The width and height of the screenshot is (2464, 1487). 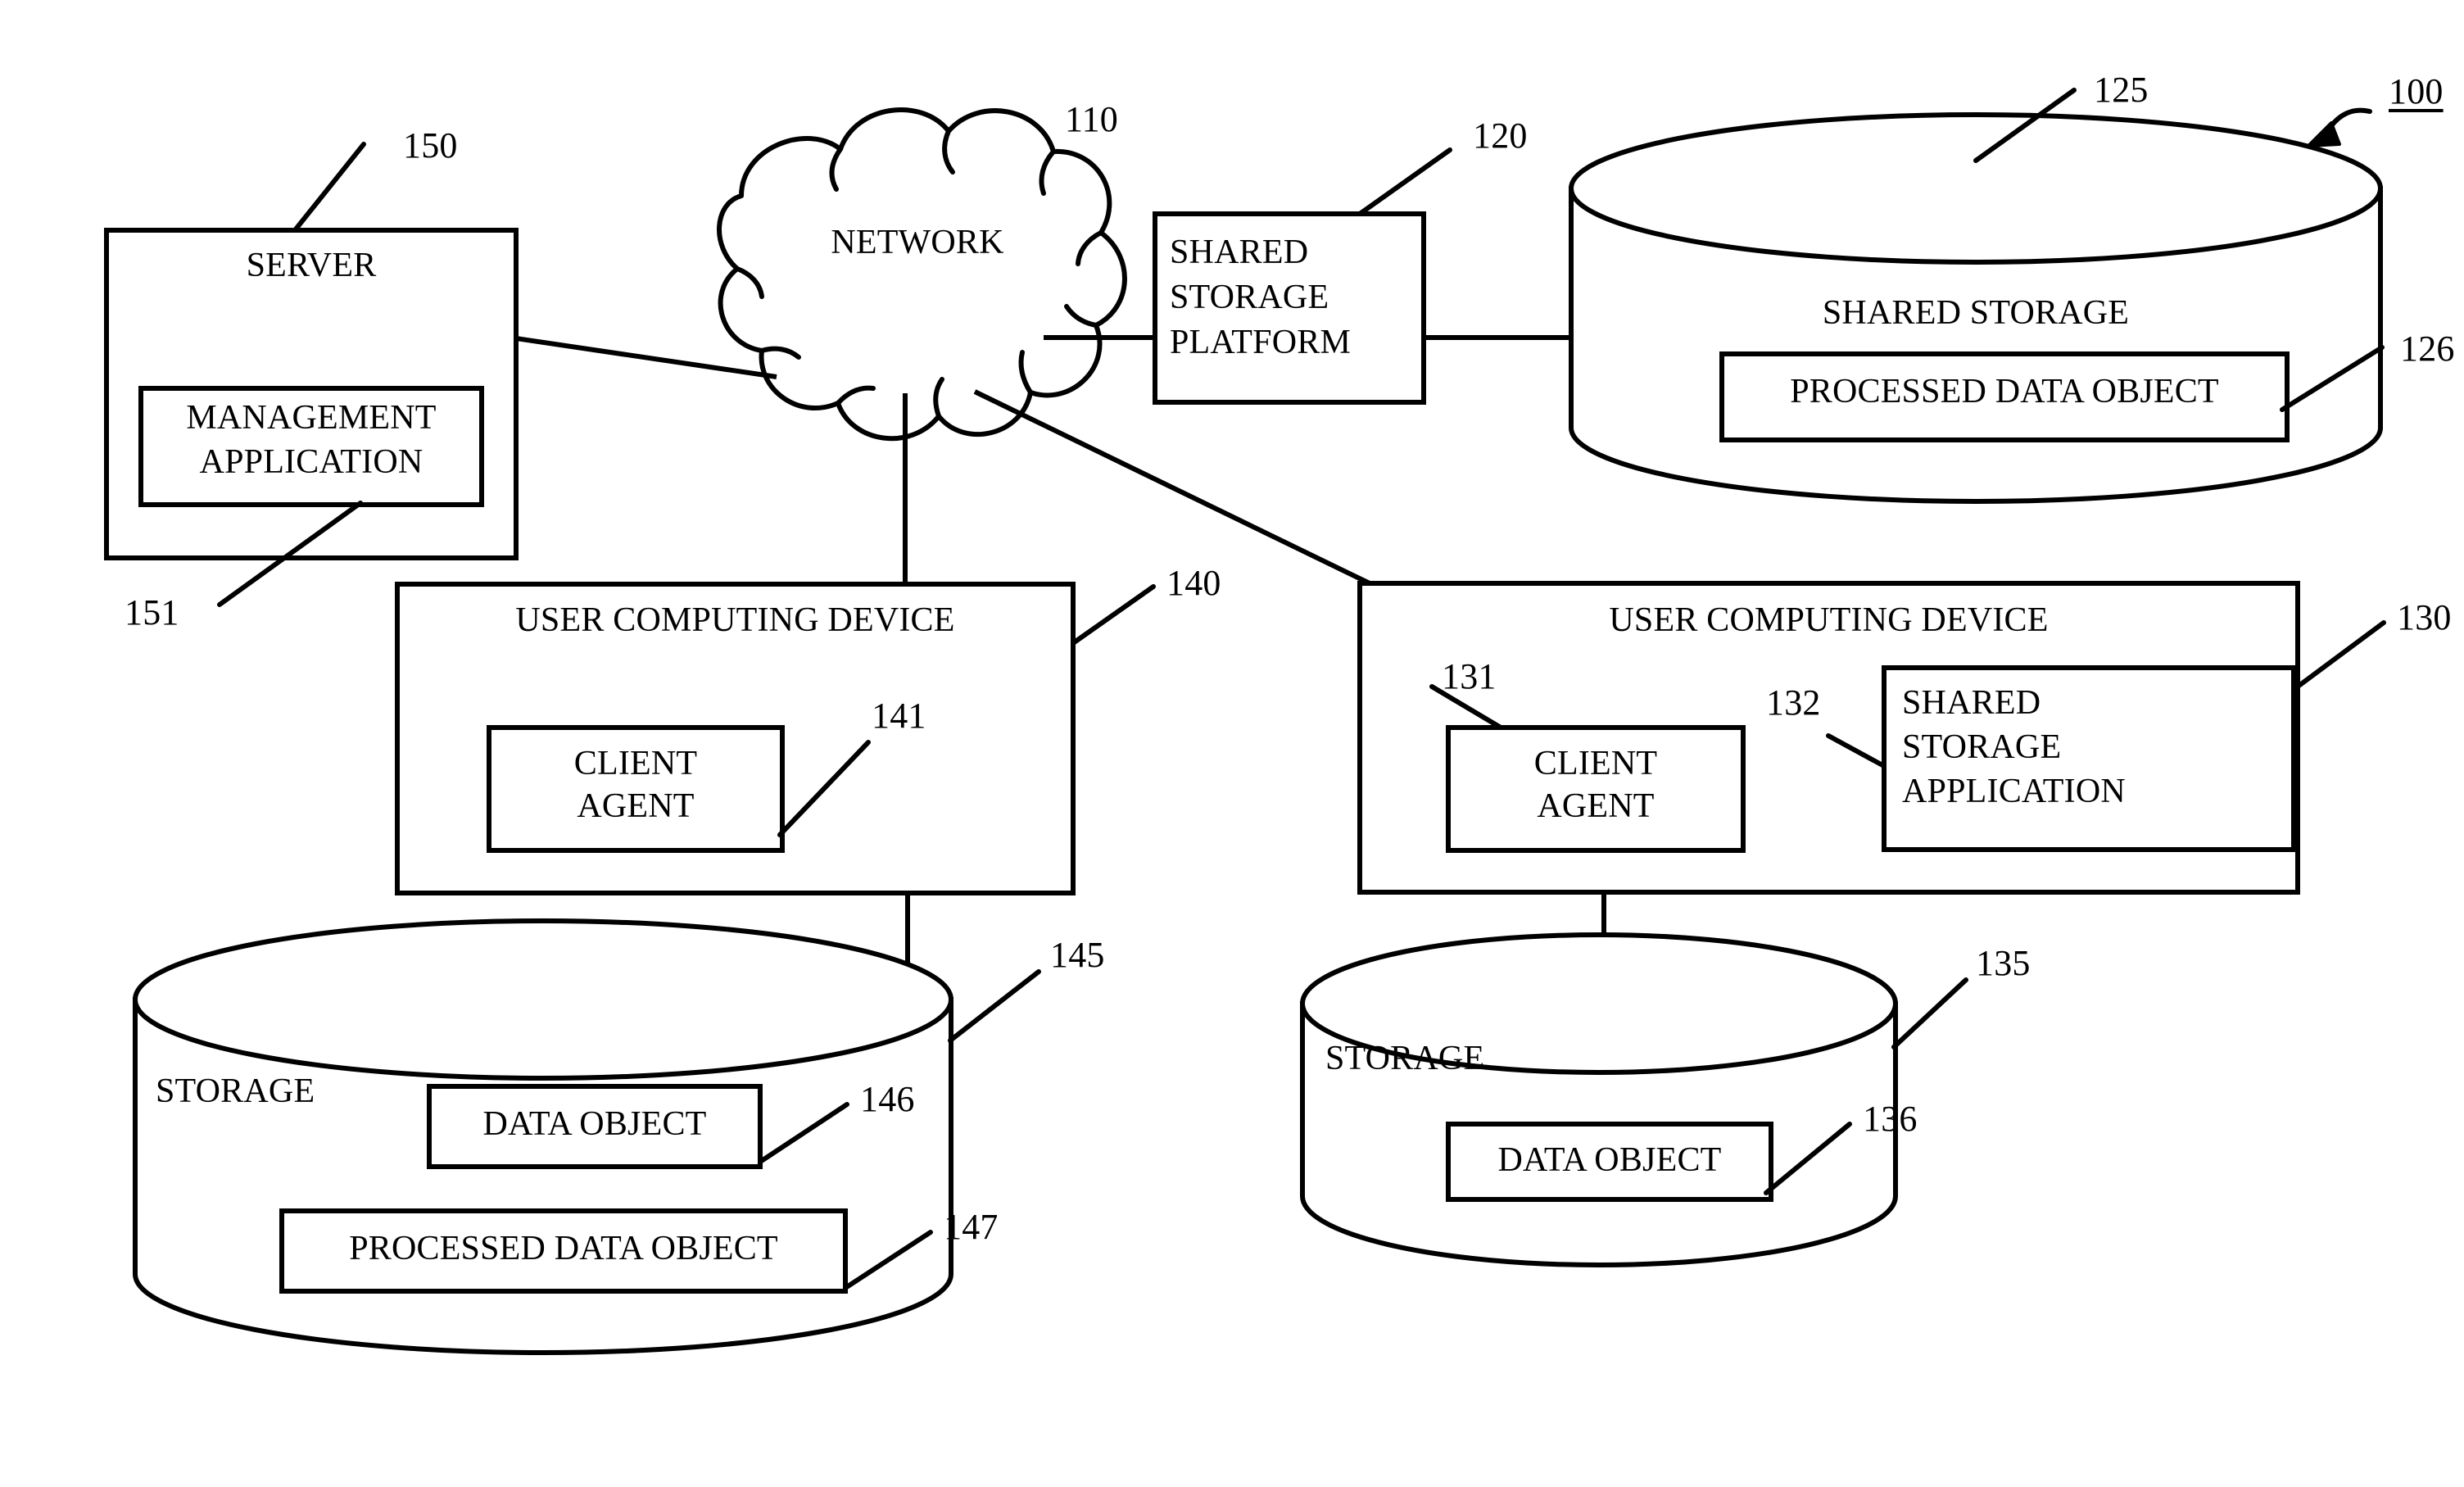 What do you see at coordinates (1599, 1099) in the screenshot?
I see `storage-right-cylinder-shape` at bounding box center [1599, 1099].